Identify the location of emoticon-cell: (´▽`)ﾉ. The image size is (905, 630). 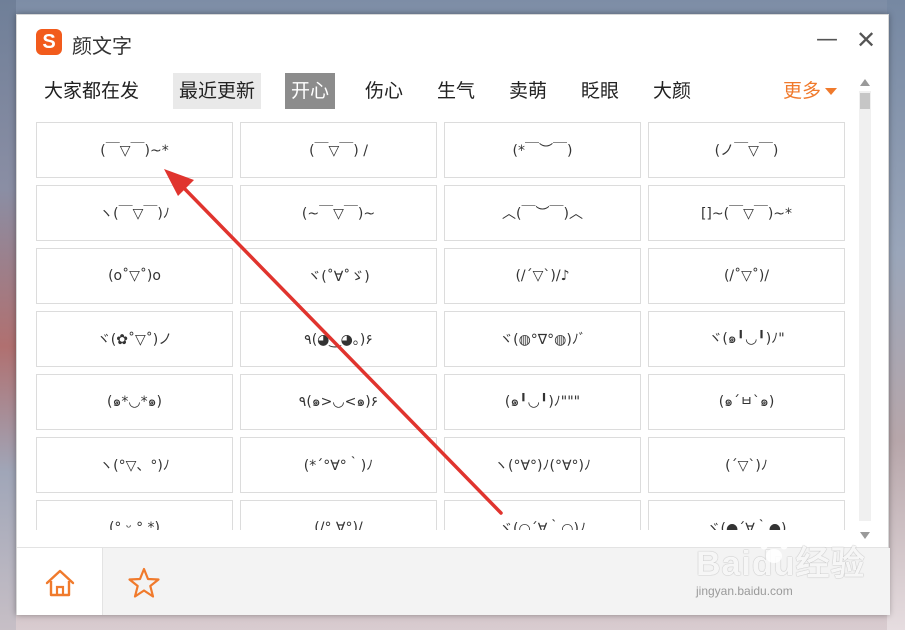
(746, 465).